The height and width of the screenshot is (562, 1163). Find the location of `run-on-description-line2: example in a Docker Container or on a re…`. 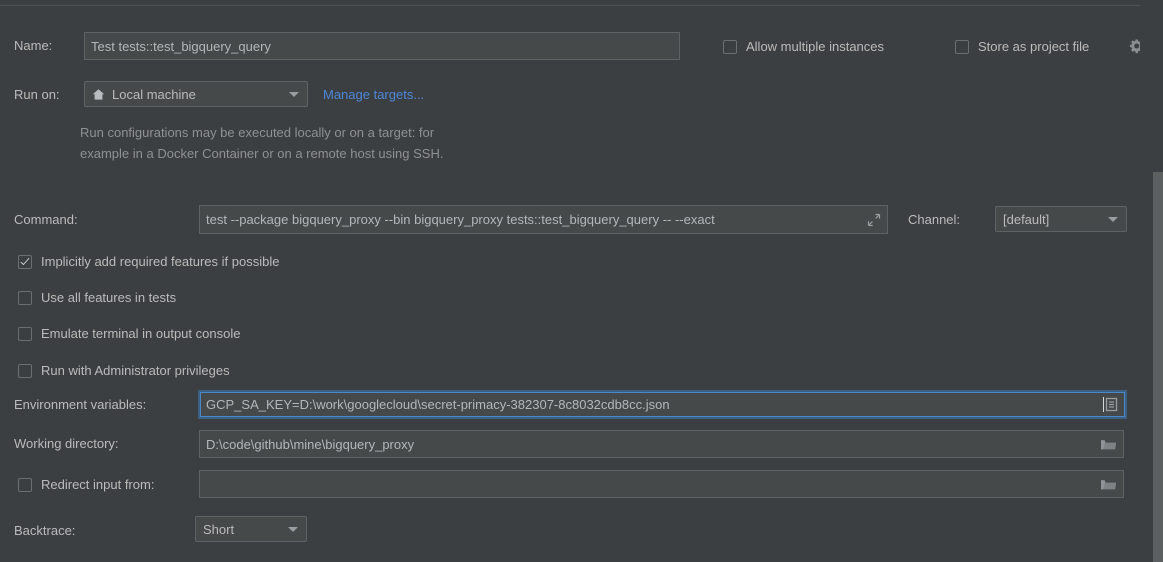

run-on-description-line2: example in a Docker Container or on a re… is located at coordinates (262, 153).